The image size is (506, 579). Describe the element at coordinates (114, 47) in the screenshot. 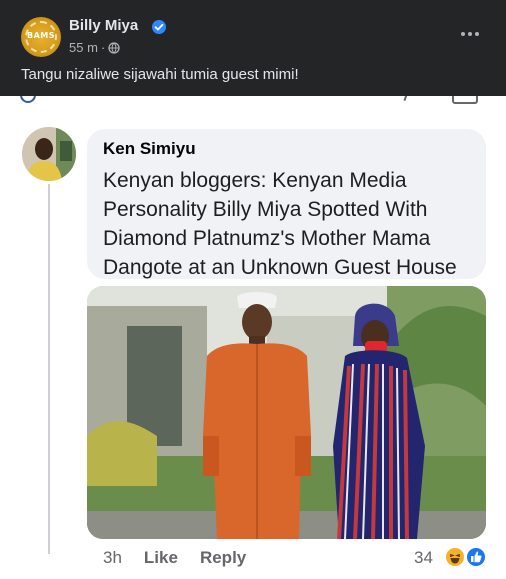

I see `globe-icon` at that location.